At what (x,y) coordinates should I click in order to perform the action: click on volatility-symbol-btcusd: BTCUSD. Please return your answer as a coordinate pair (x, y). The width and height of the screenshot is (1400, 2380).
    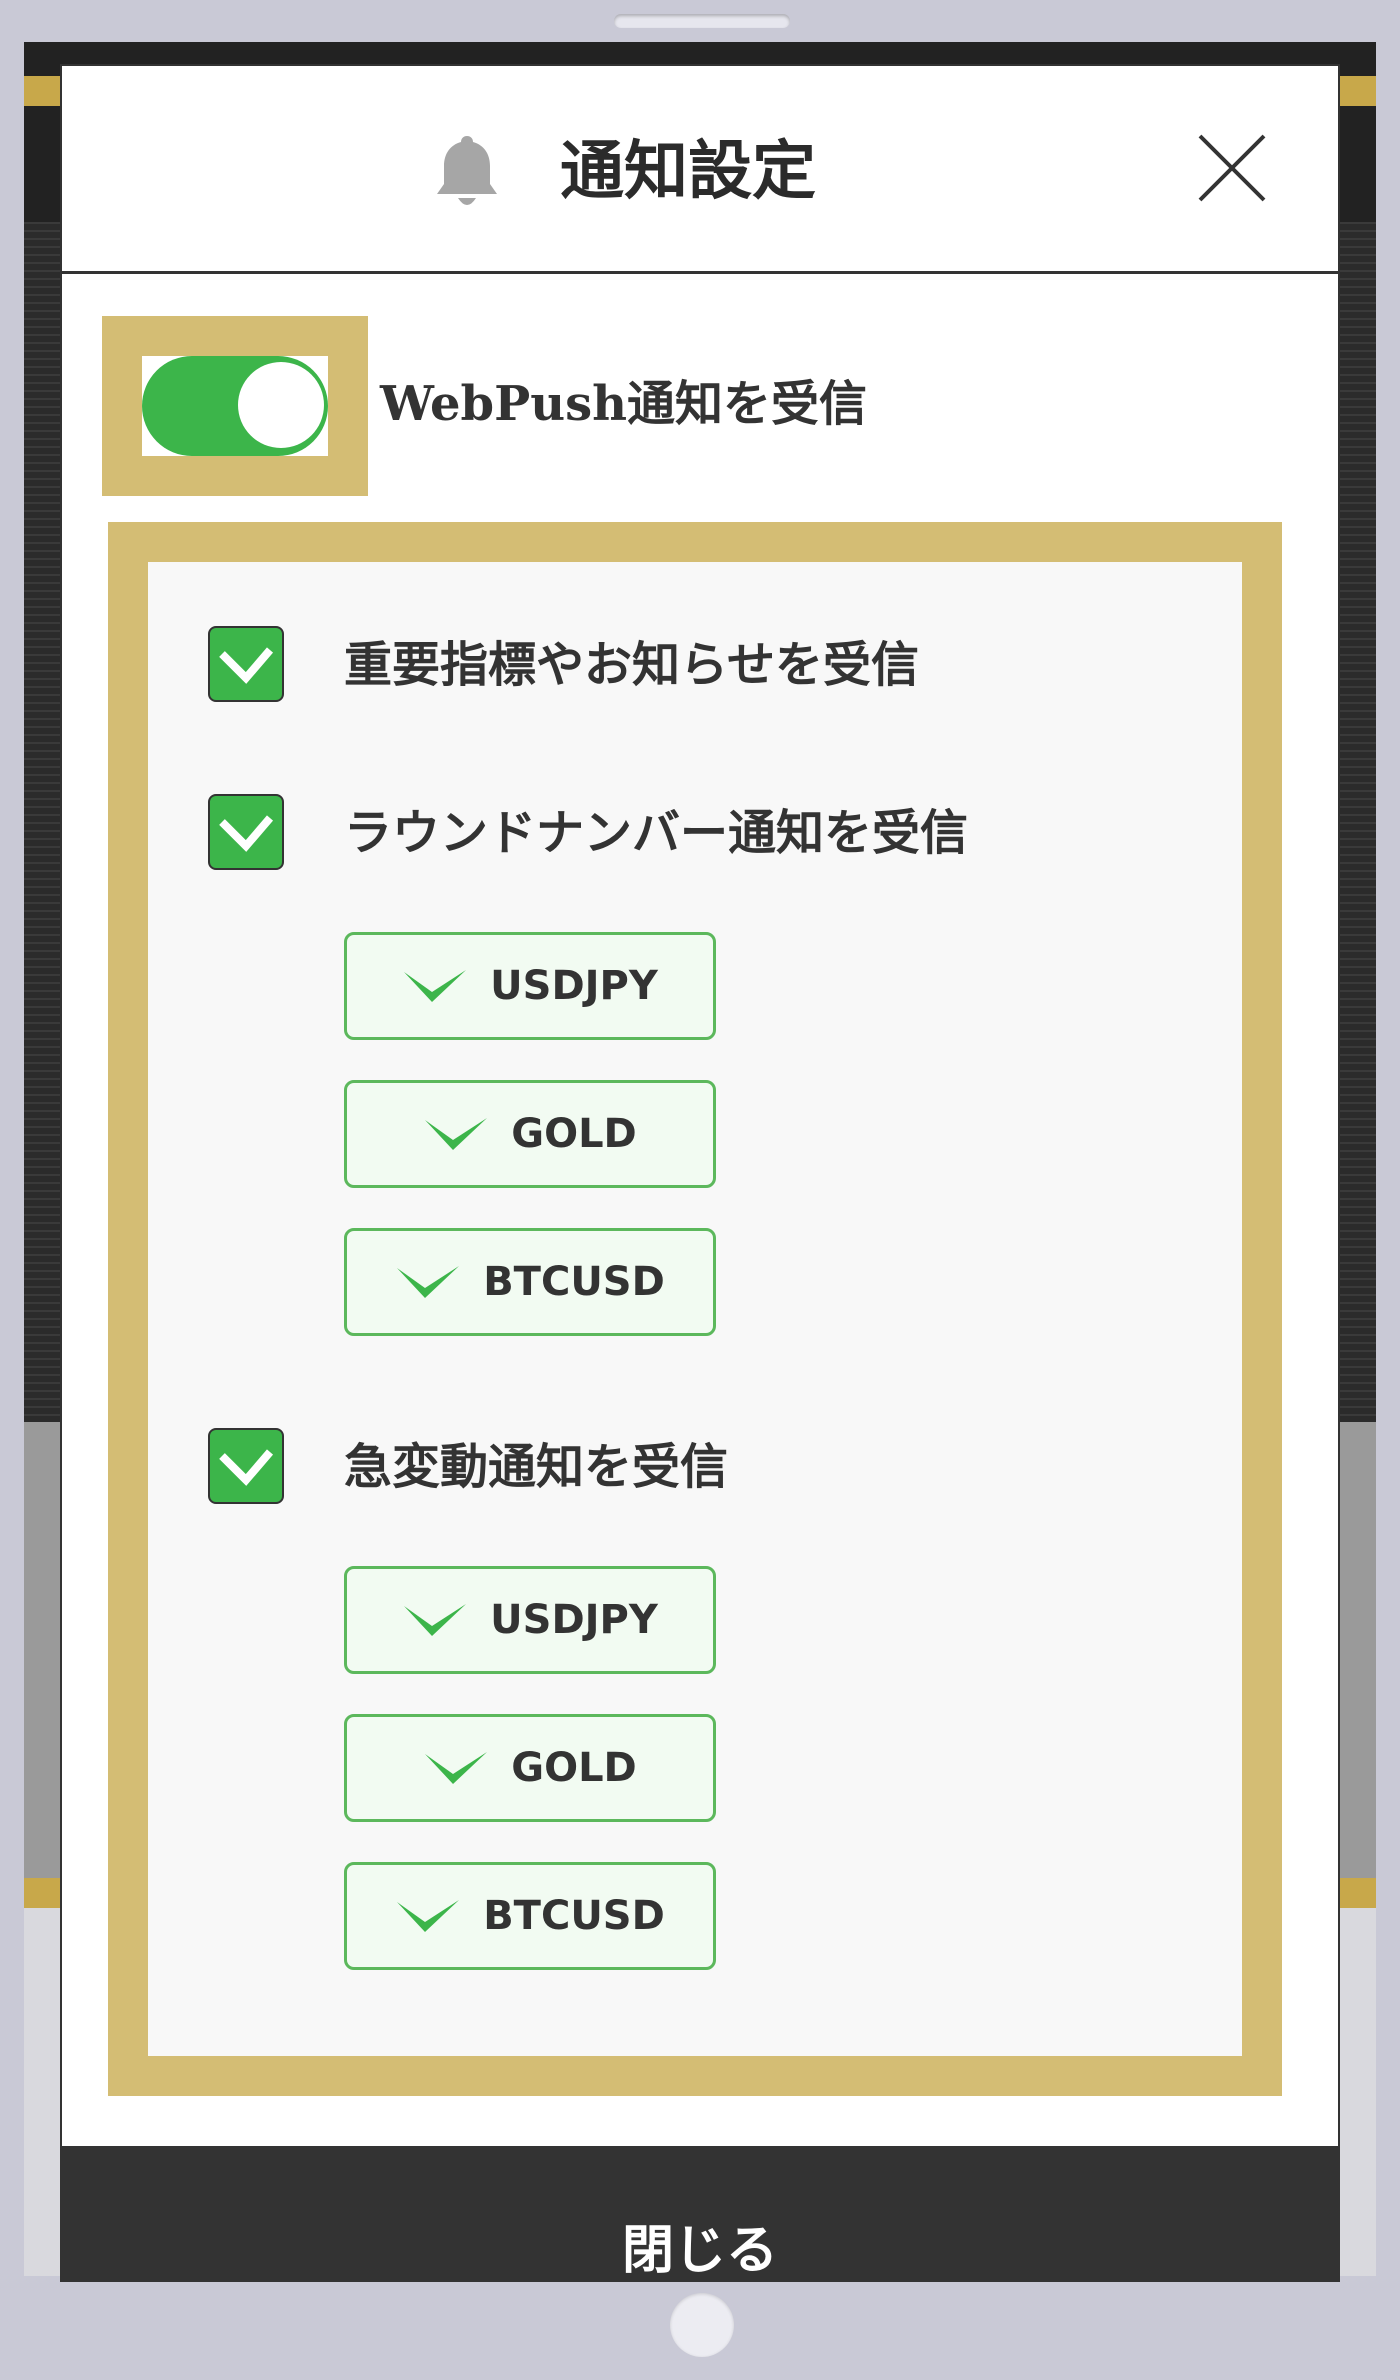
    Looking at the image, I should click on (530, 1916).